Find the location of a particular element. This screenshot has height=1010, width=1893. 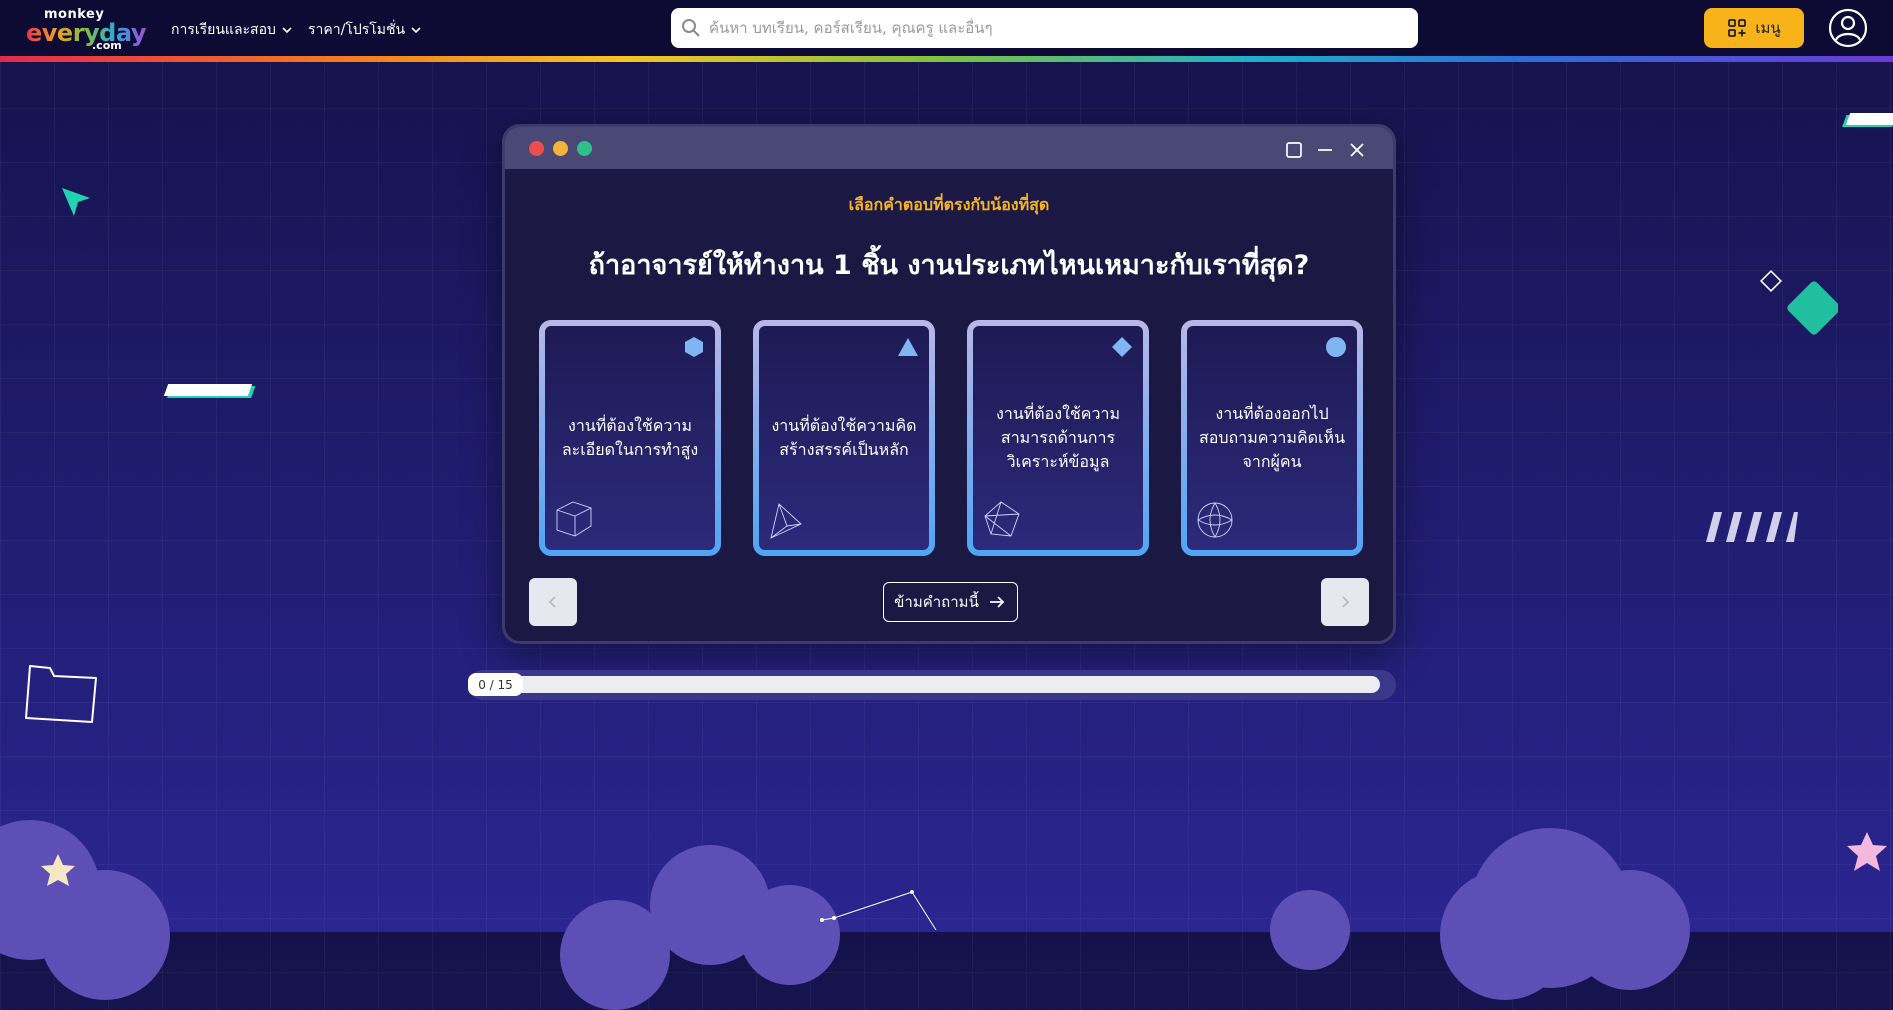

maximize-icon is located at coordinates (1294, 150).